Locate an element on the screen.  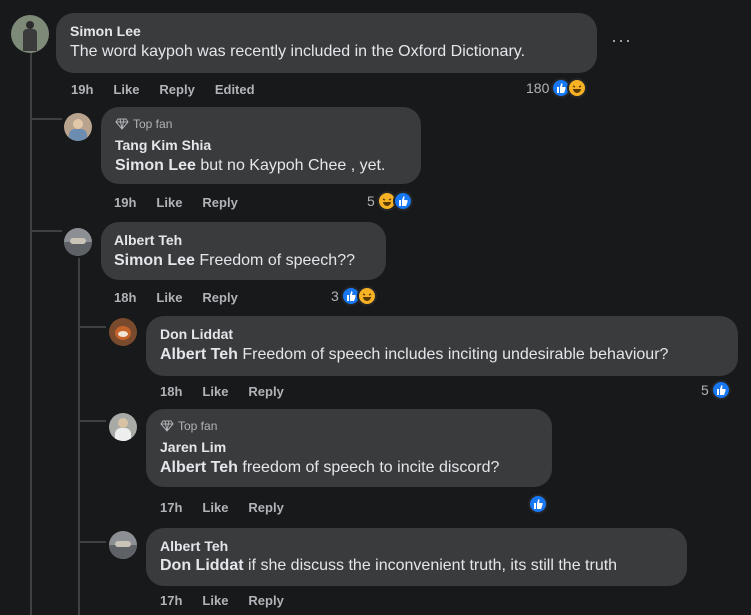
comment-actions: 19h Like Reply is located at coordinates (186, 202).